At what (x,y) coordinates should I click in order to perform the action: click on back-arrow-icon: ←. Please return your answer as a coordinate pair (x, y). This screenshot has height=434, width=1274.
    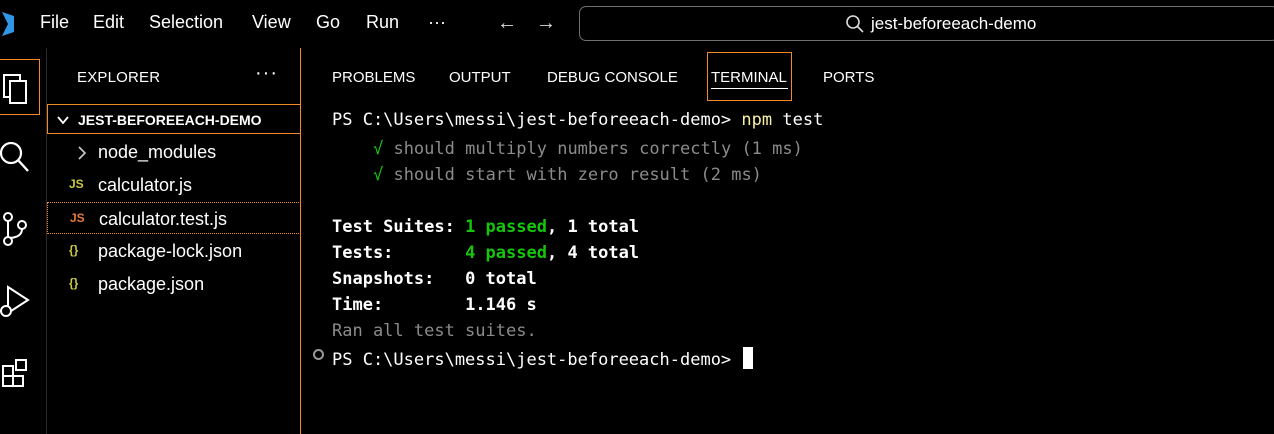
    Looking at the image, I should click on (507, 23).